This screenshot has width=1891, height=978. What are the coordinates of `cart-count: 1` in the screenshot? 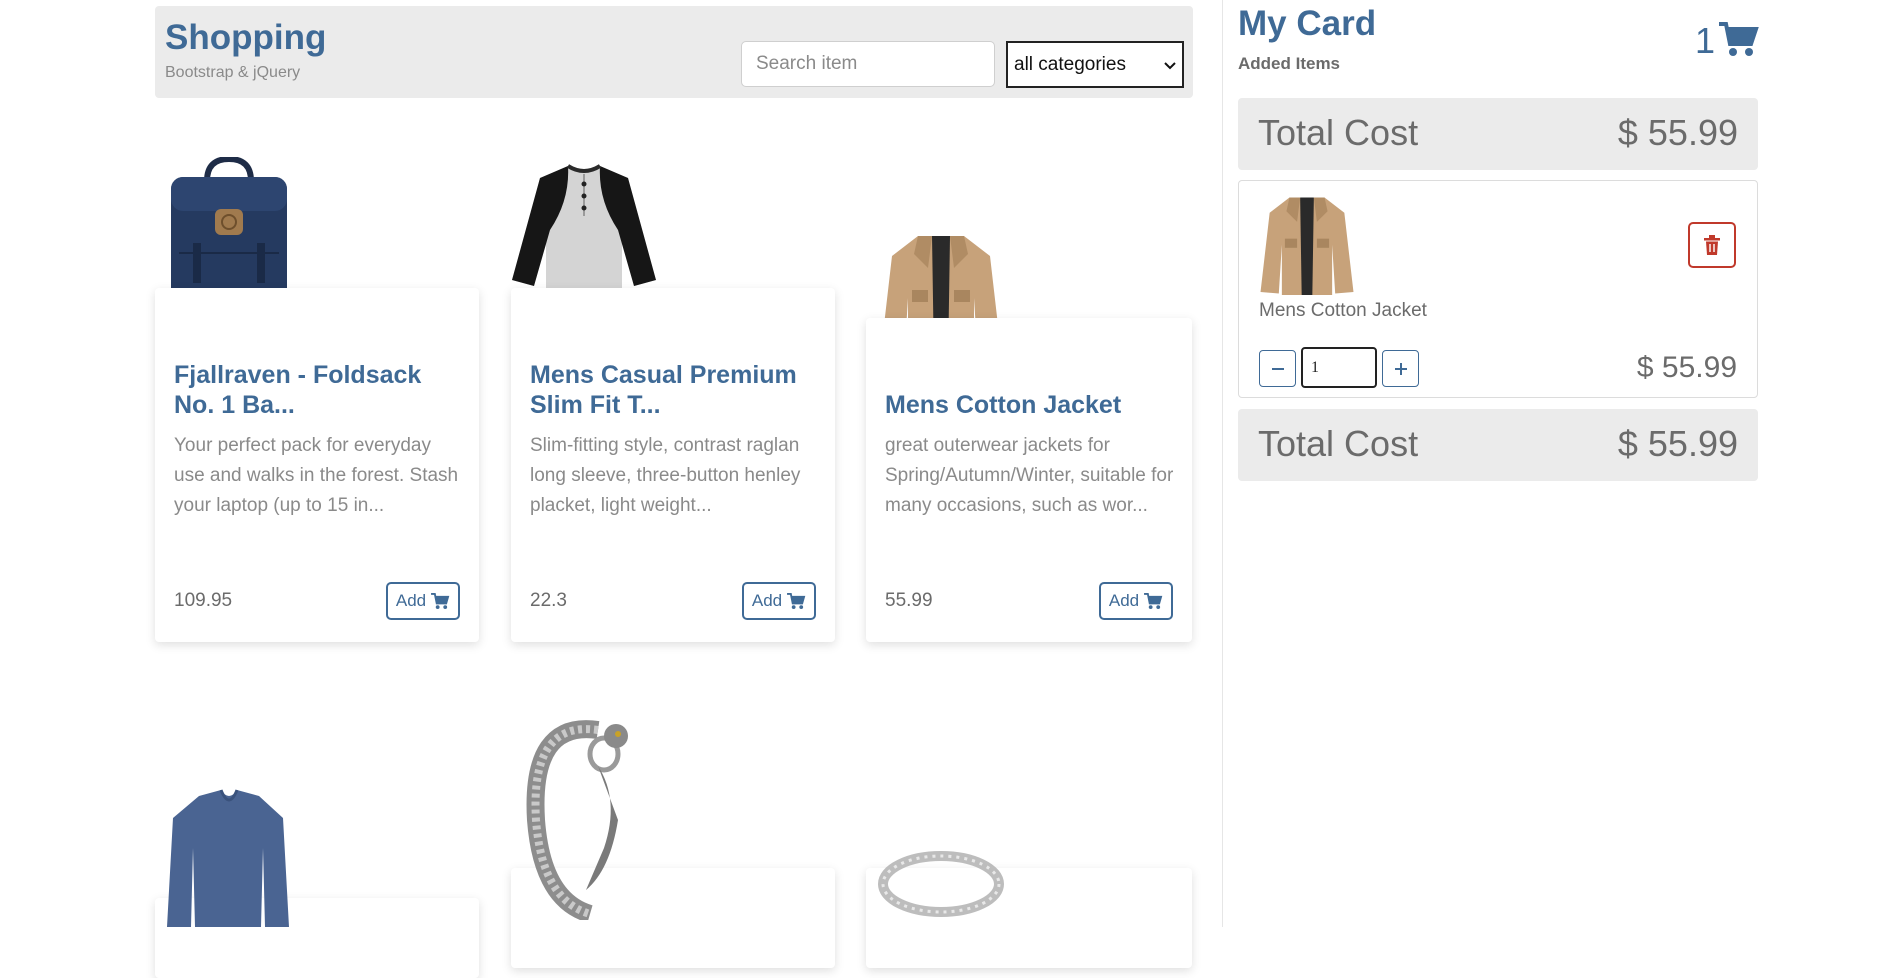 It's located at (1705, 40).